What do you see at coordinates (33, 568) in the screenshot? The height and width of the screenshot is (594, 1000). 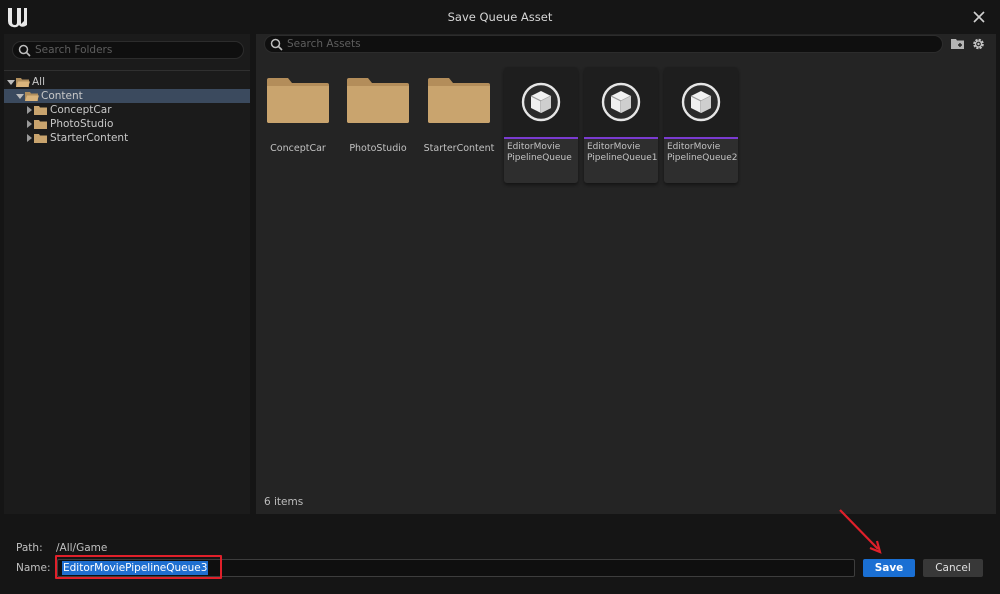 I see `name-label: Name:` at bounding box center [33, 568].